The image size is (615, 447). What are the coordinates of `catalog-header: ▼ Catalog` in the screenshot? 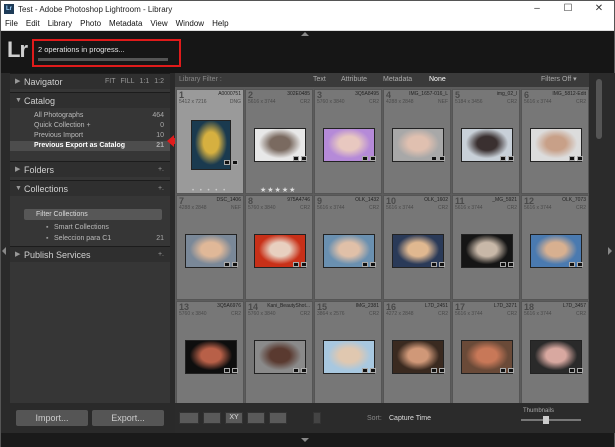 It's located at (90, 100).